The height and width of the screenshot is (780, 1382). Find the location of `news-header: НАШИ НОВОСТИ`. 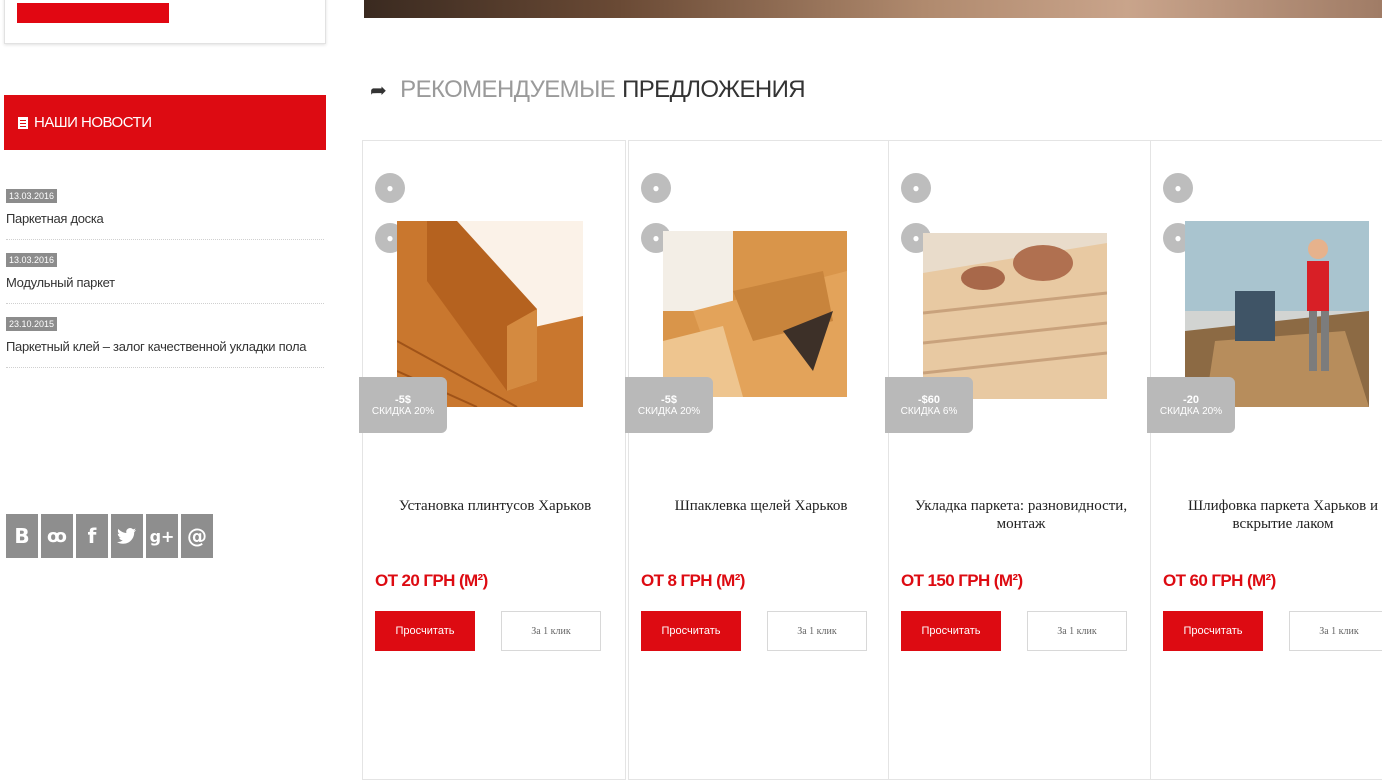

news-header: НАШИ НОВОСТИ is located at coordinates (165, 122).